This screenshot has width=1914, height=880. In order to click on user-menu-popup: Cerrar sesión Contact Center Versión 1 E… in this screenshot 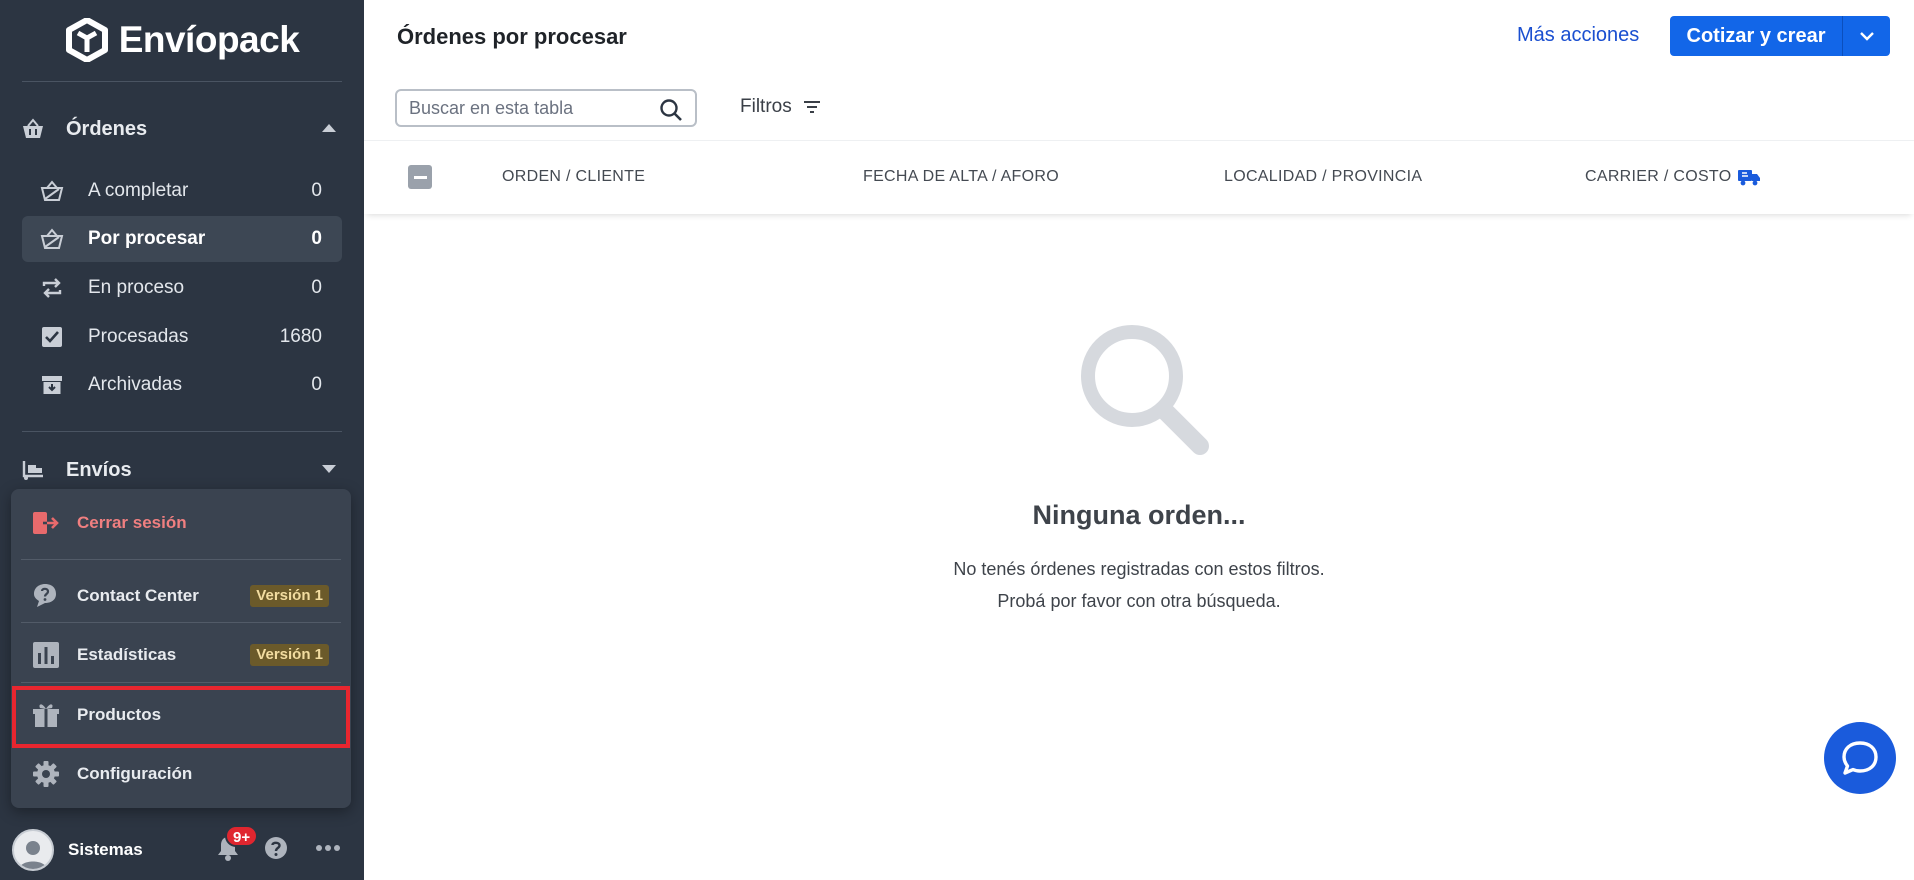, I will do `click(181, 648)`.